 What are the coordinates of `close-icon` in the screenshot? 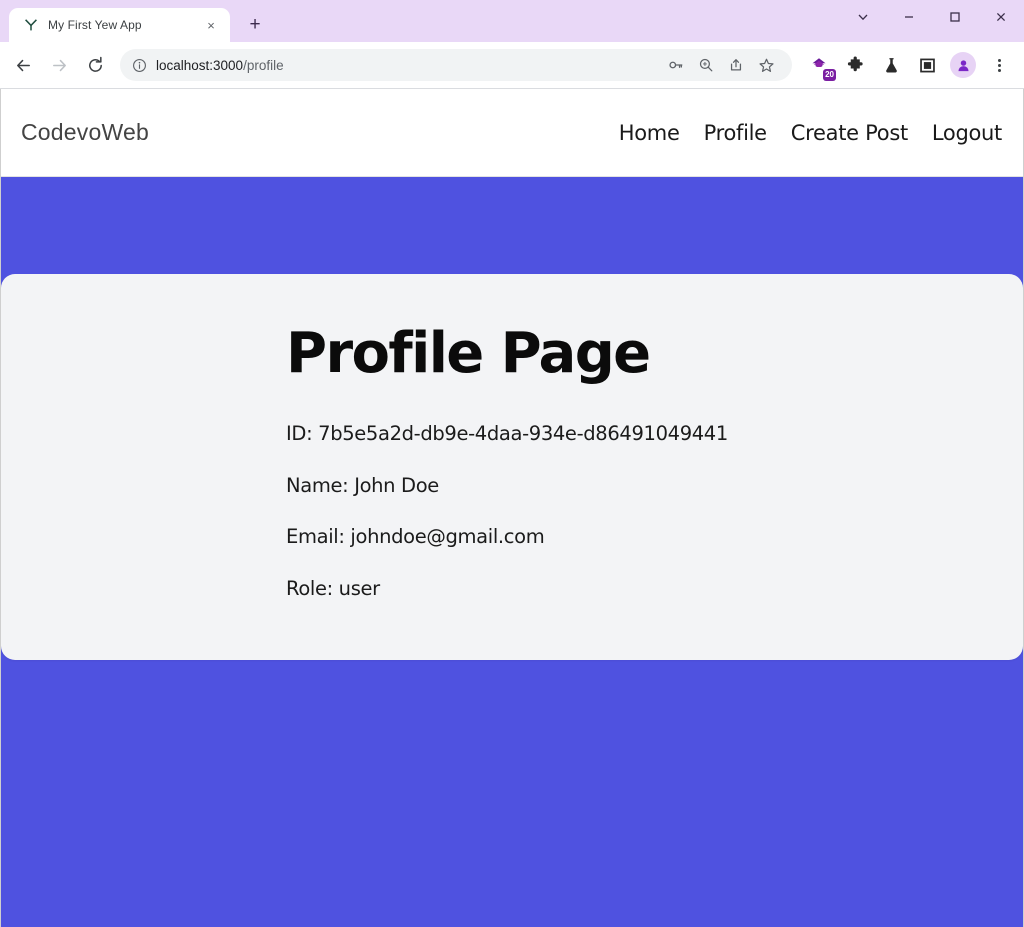 It's located at (1001, 16).